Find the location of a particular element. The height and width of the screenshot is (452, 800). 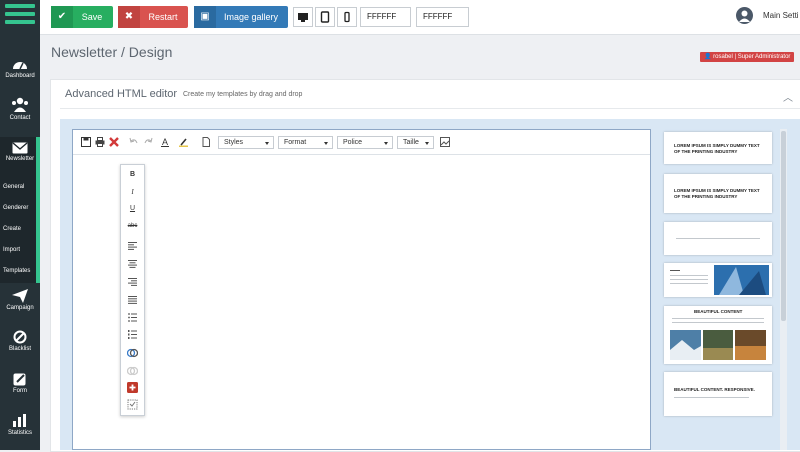

unlink-icon is located at coordinates (132, 371).